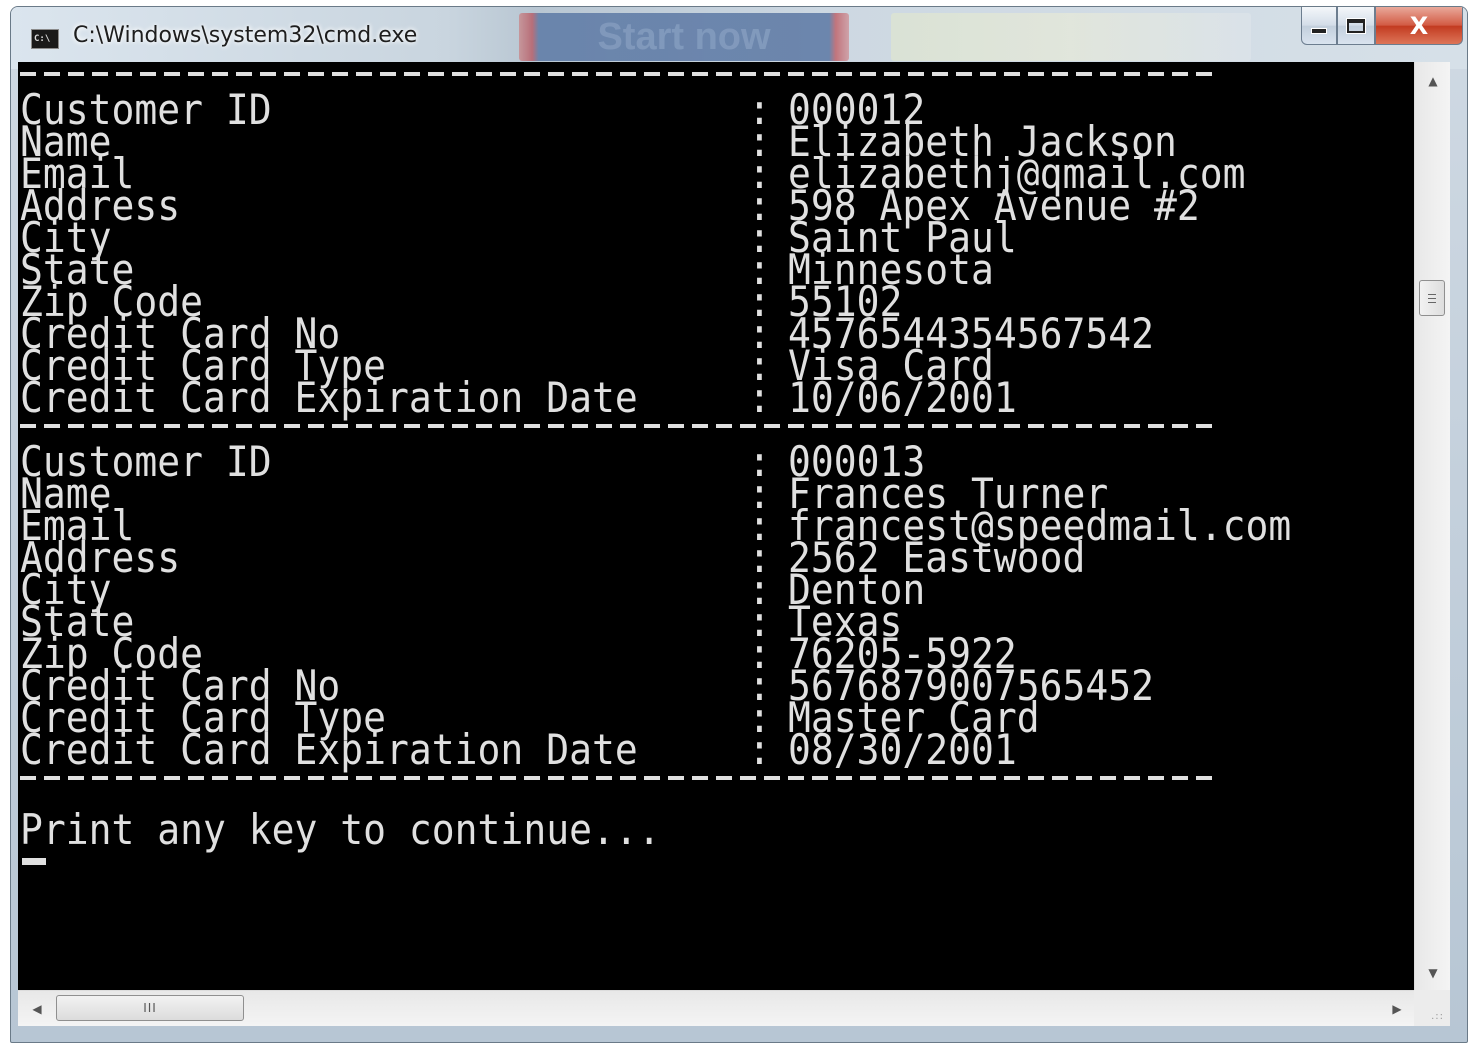 The image size is (1470, 1045). What do you see at coordinates (1432, 1008) in the screenshot?
I see `resize-grip: .::` at bounding box center [1432, 1008].